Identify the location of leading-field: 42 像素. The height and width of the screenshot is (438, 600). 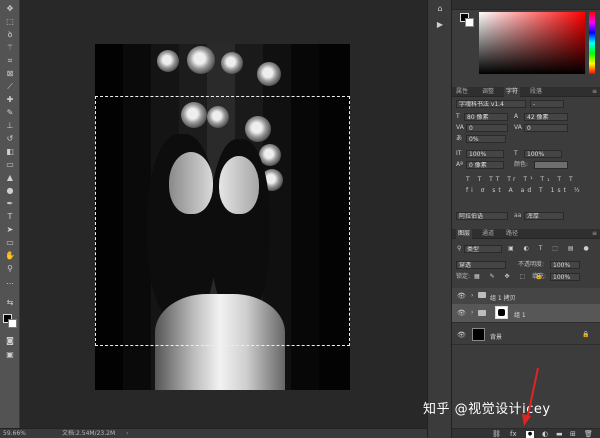
(546, 117).